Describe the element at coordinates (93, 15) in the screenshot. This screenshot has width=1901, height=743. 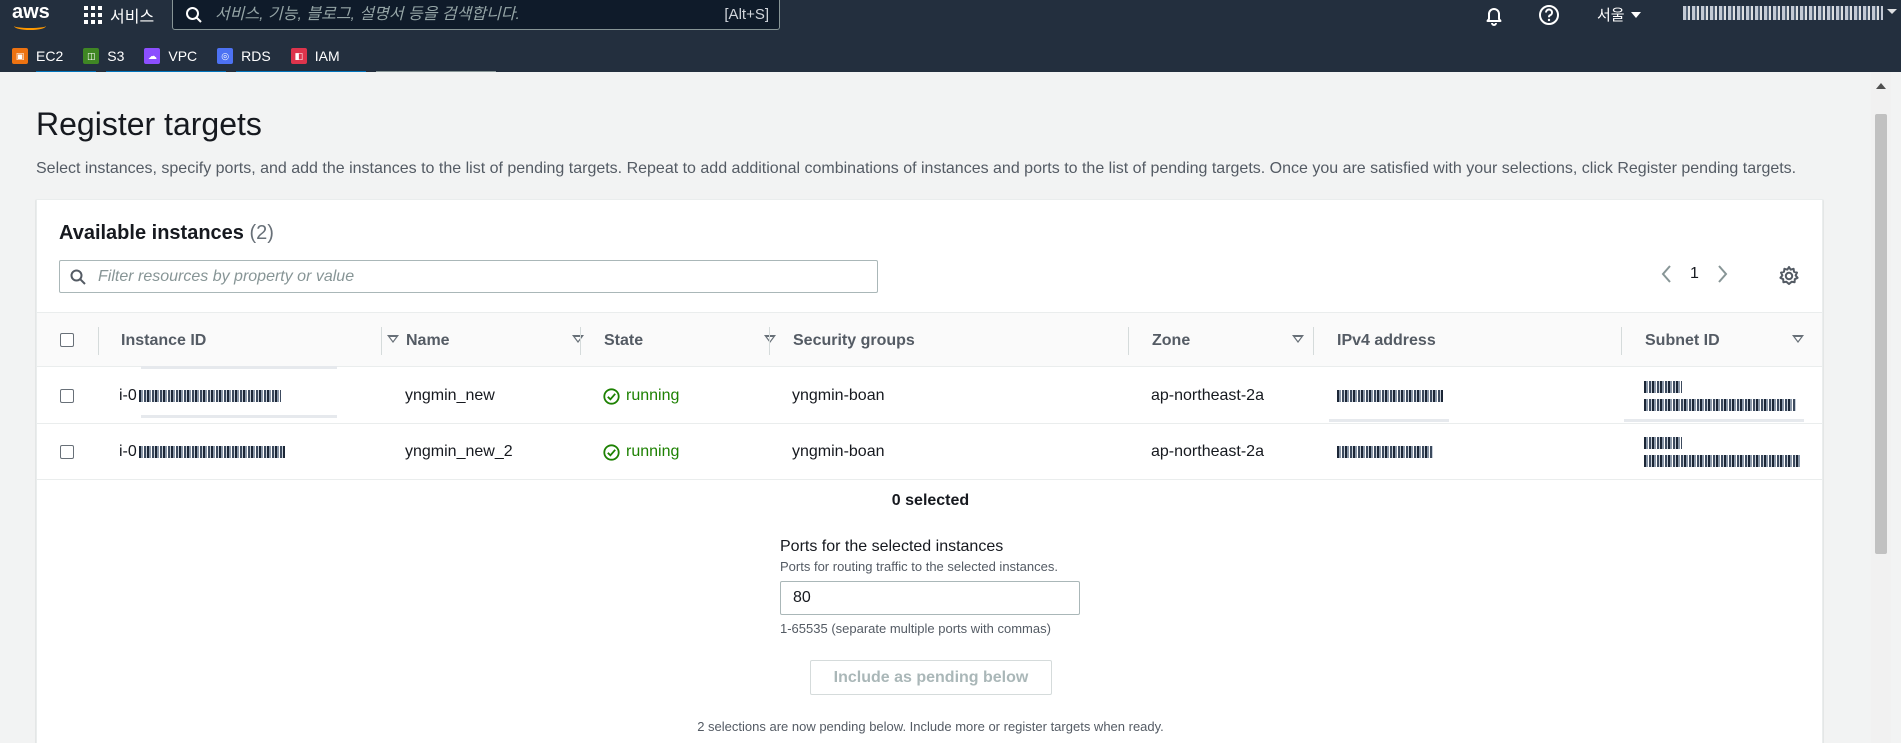
I see `grid-icon` at that location.